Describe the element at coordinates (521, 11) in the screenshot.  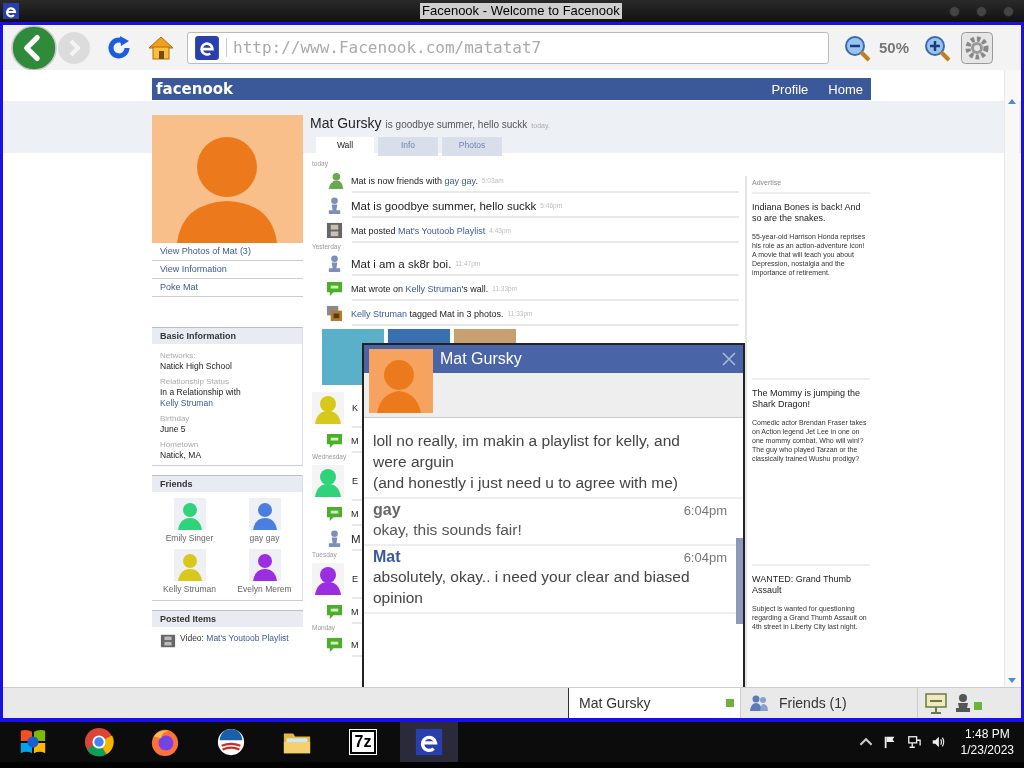
I see `window-title: Facenook - Welcome to Facenook` at that location.